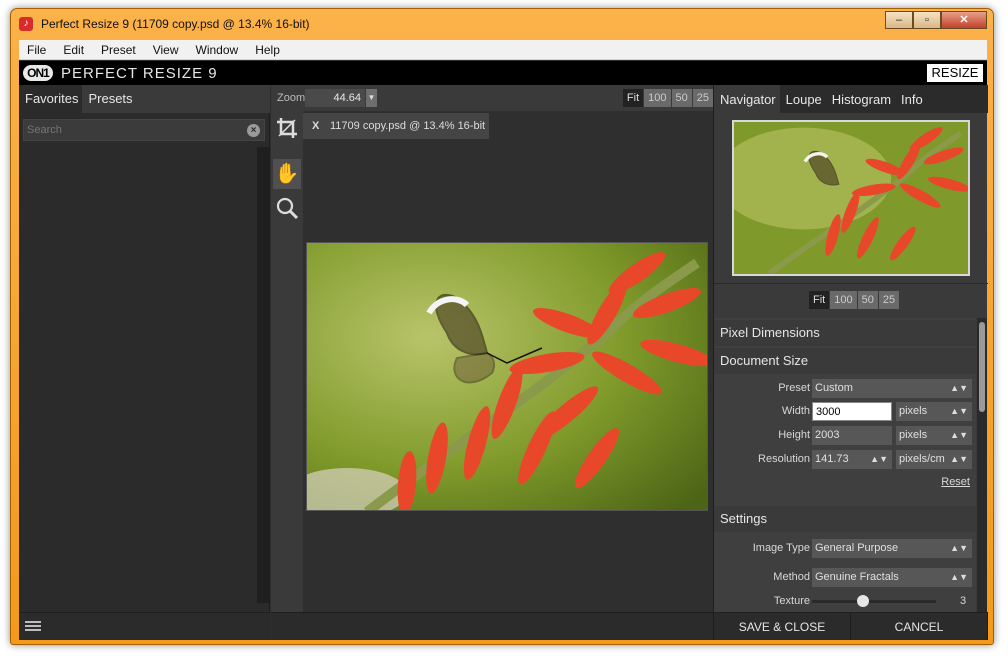  Describe the element at coordinates (109, 99) in the screenshot. I see `tab-presets: Presets` at that location.